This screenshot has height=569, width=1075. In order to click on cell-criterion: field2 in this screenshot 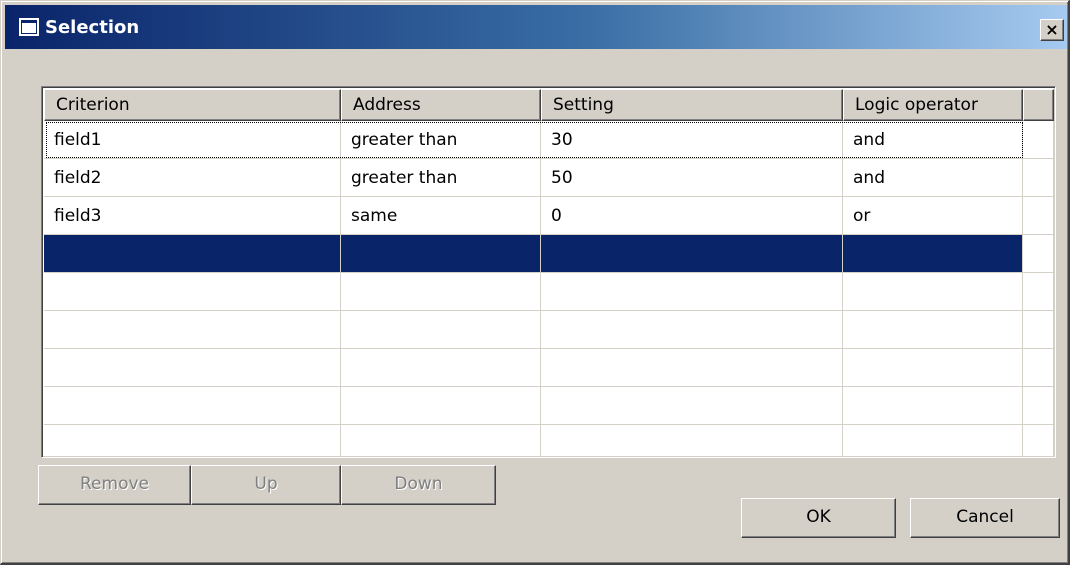, I will do `click(192, 178)`.